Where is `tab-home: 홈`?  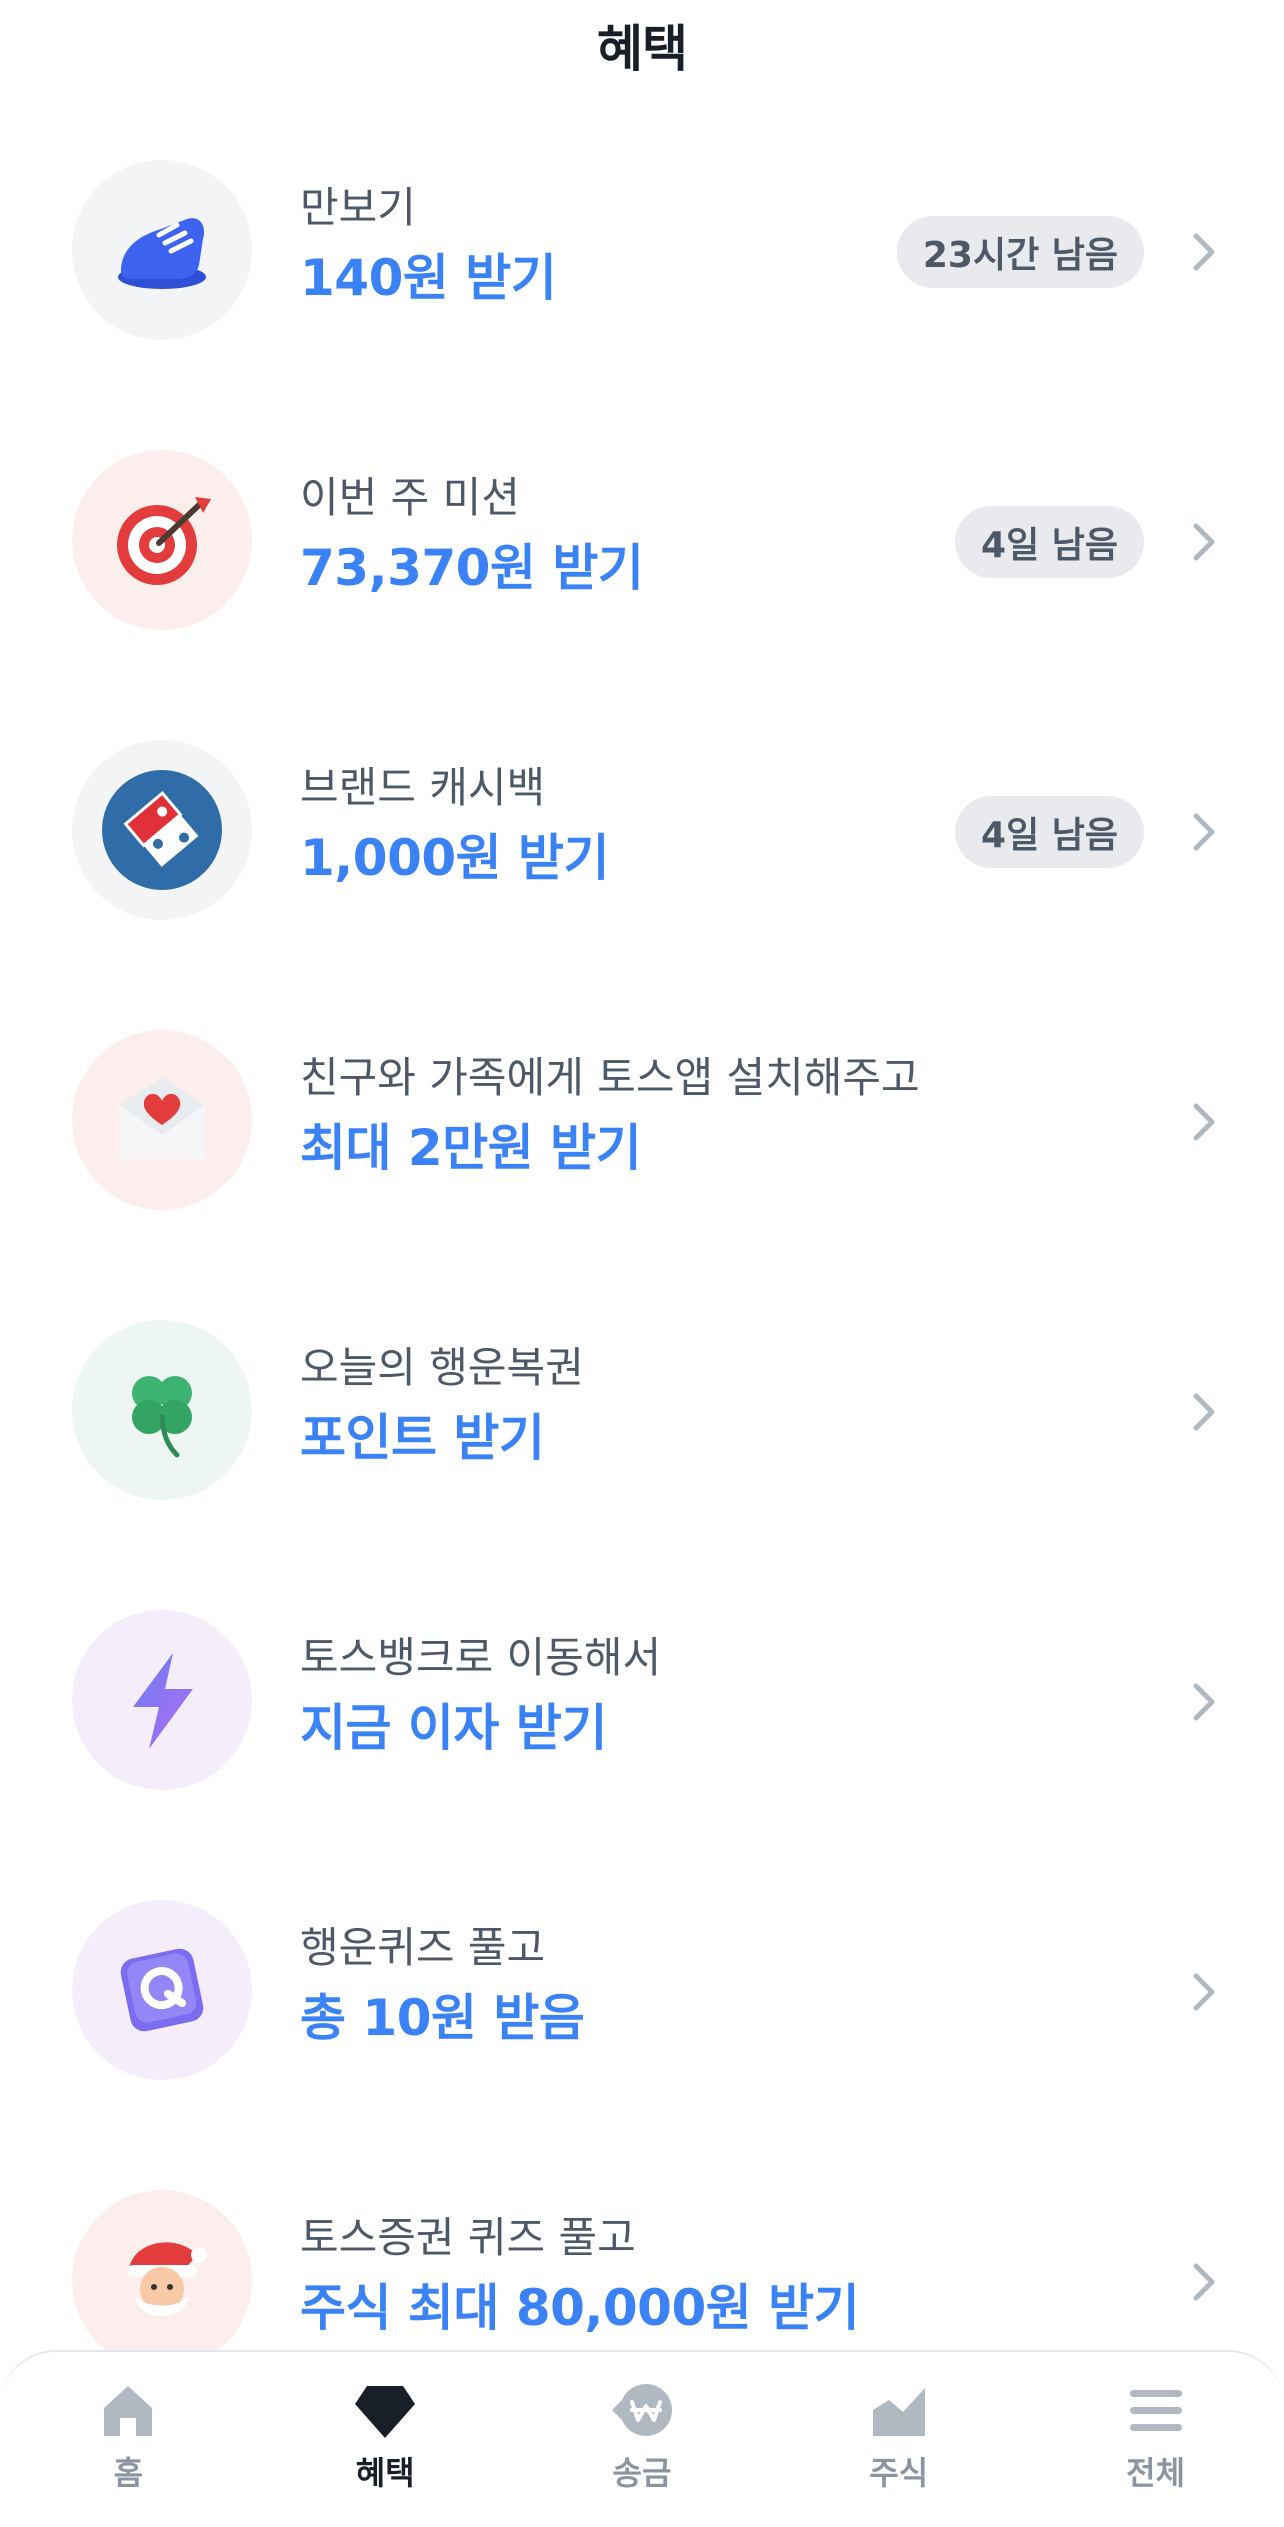
tab-home: 홈 is located at coordinates (128, 2439).